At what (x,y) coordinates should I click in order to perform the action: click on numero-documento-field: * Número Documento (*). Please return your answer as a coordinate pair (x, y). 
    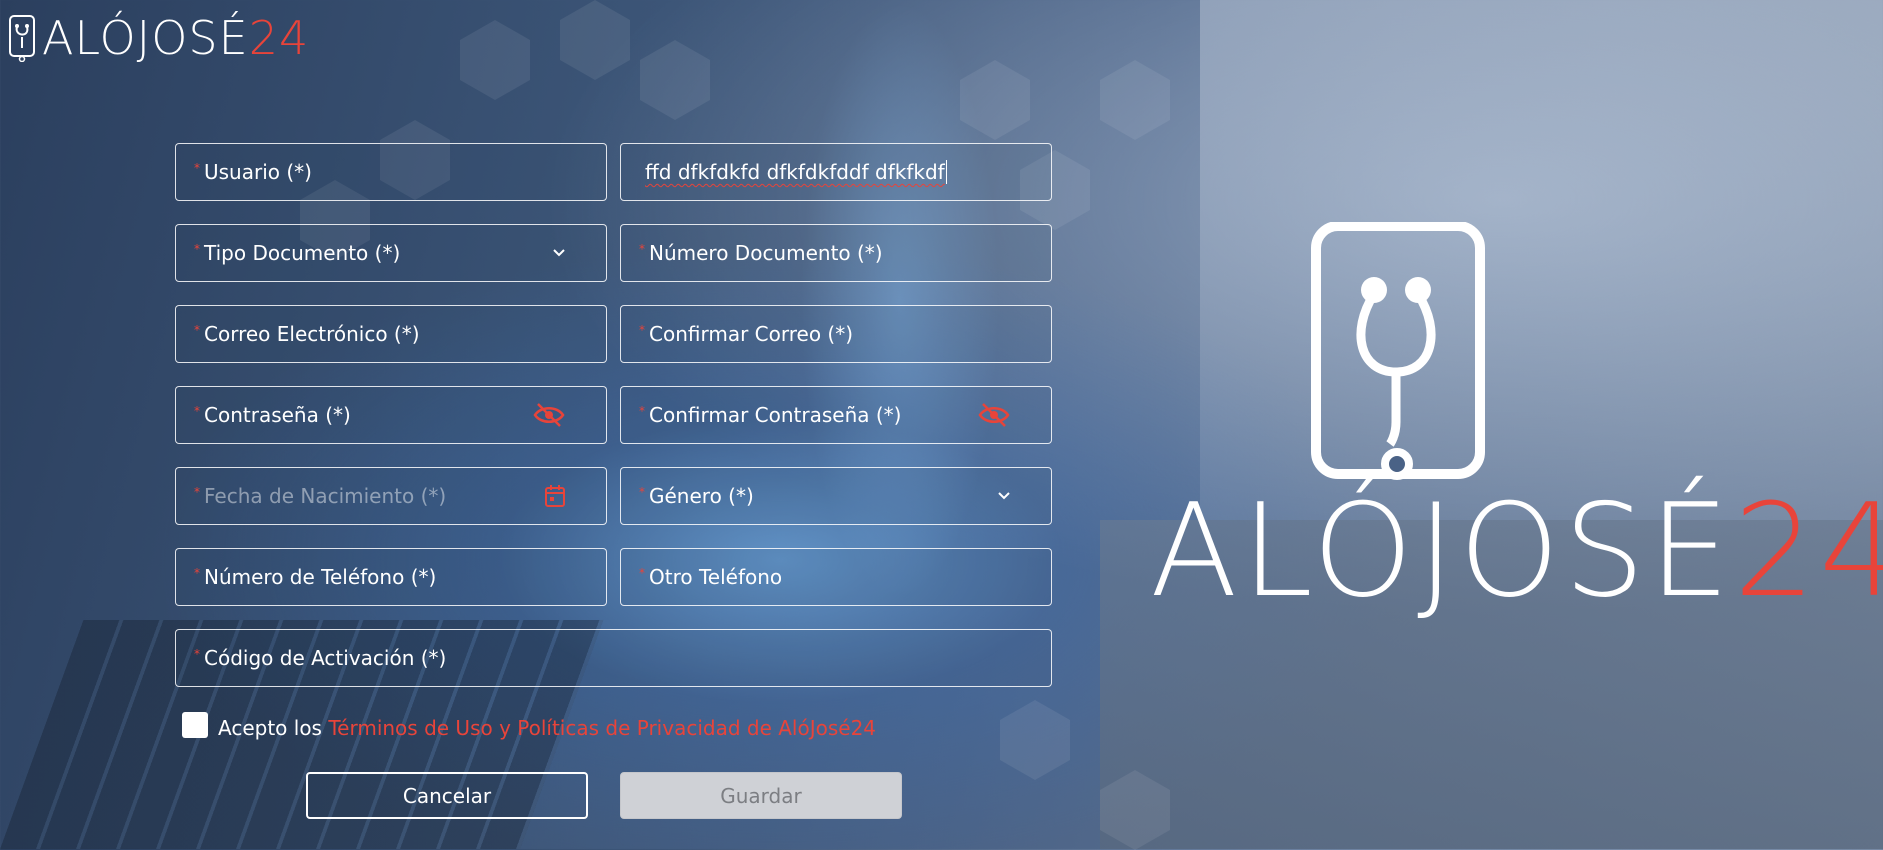
    Looking at the image, I should click on (836, 253).